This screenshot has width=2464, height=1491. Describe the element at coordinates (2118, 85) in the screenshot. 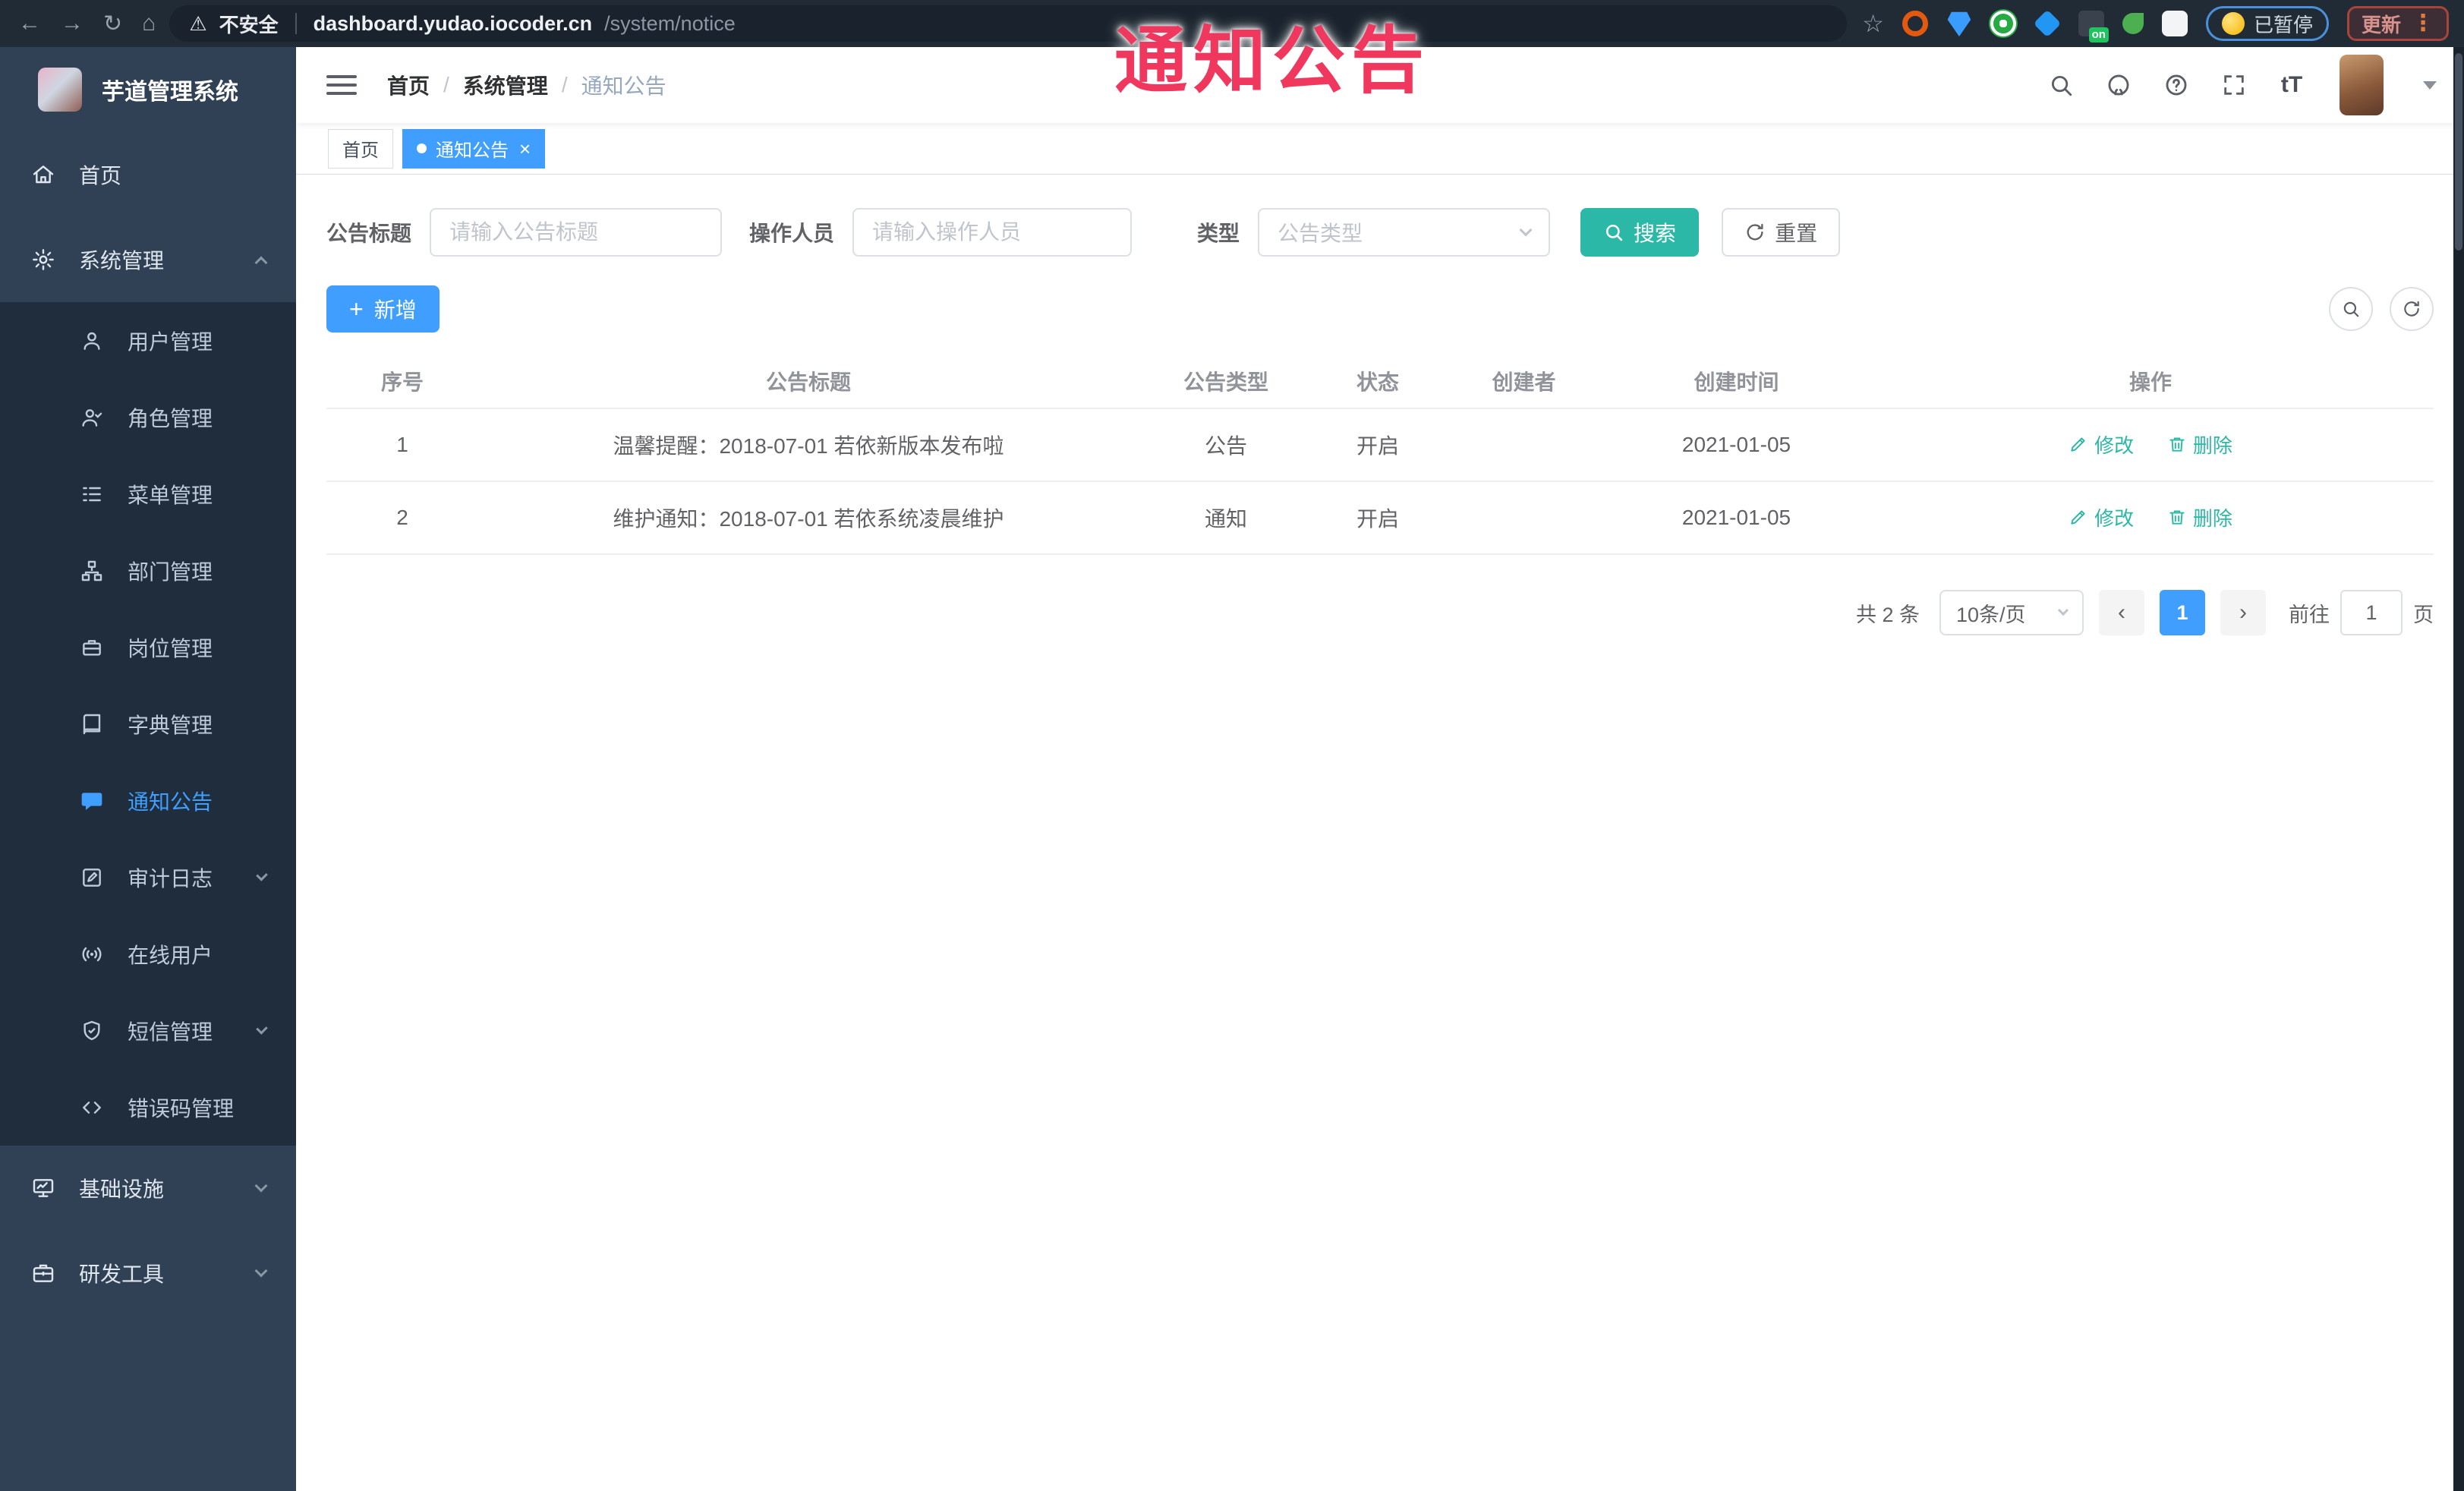

I see `github-icon` at that location.